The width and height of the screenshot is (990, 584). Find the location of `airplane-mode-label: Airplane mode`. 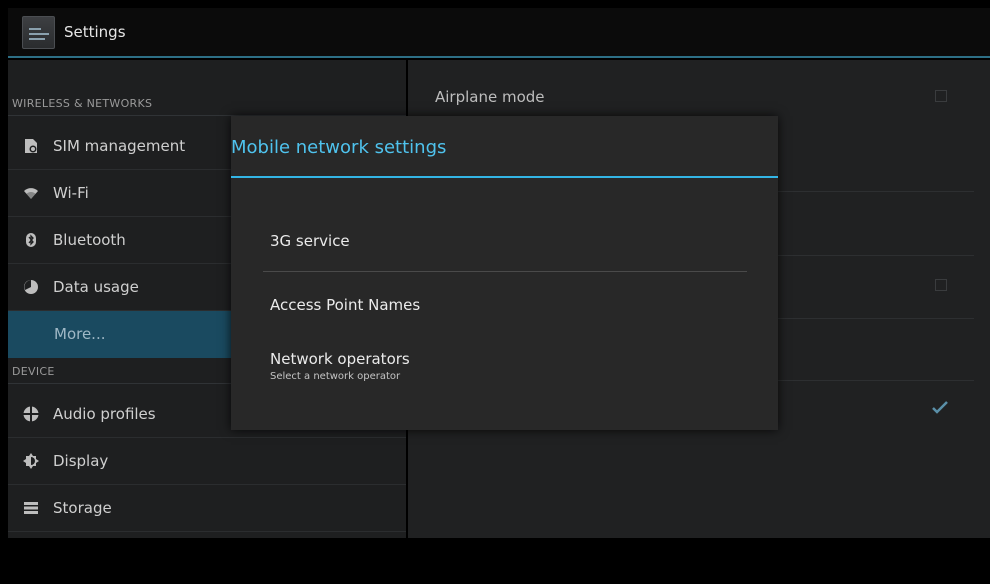

airplane-mode-label: Airplane mode is located at coordinates (490, 97).